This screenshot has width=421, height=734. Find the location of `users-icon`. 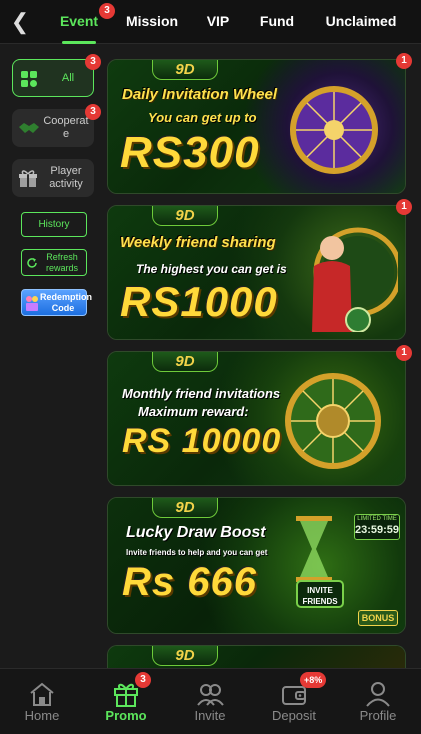

users-icon is located at coordinates (210, 695).